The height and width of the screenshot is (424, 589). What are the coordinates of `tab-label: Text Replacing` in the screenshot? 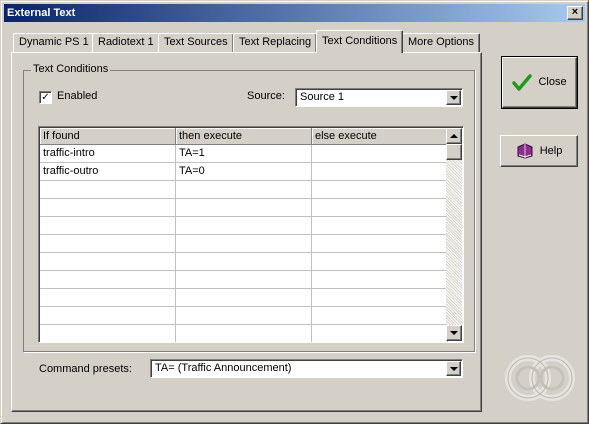 It's located at (275, 42).